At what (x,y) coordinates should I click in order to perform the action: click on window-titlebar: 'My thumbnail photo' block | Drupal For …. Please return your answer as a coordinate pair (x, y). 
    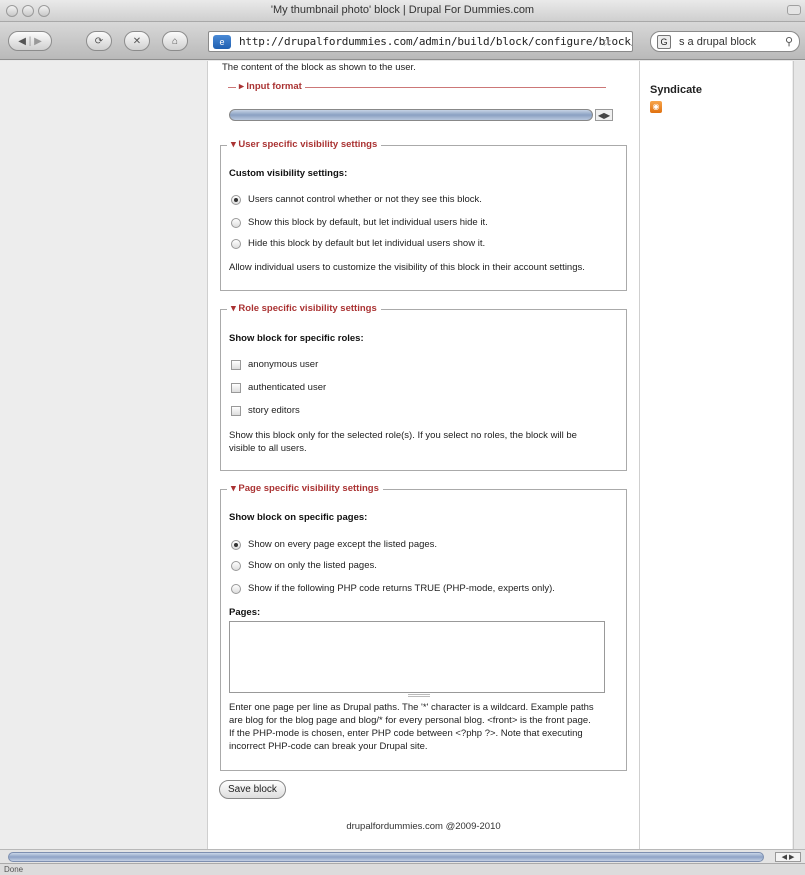
    Looking at the image, I should click on (402, 11).